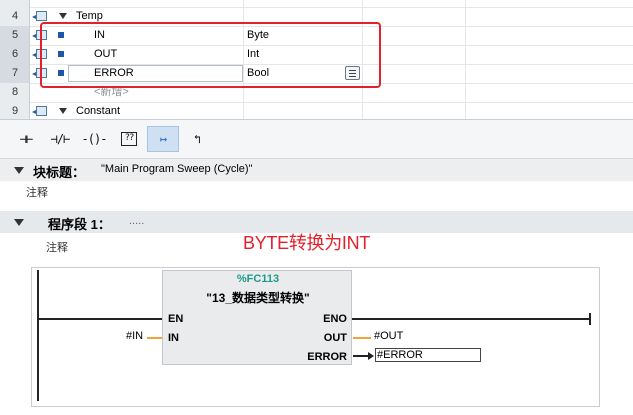  Describe the element at coordinates (38, 335) in the screenshot. I see `power-rail` at that location.